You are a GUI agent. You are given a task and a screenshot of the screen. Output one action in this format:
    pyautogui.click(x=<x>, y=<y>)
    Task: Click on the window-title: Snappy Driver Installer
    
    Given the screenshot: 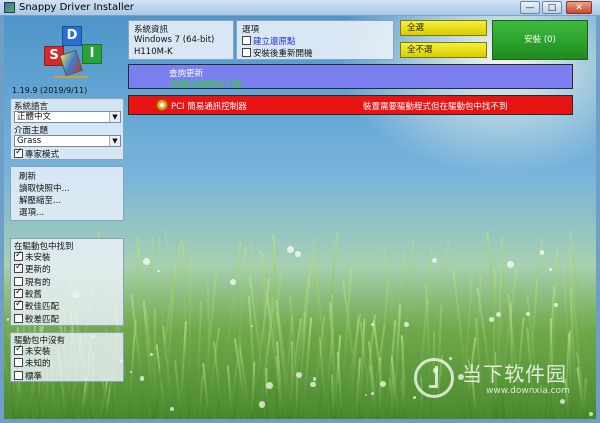 What is the action you would take?
    pyautogui.click(x=76, y=7)
    